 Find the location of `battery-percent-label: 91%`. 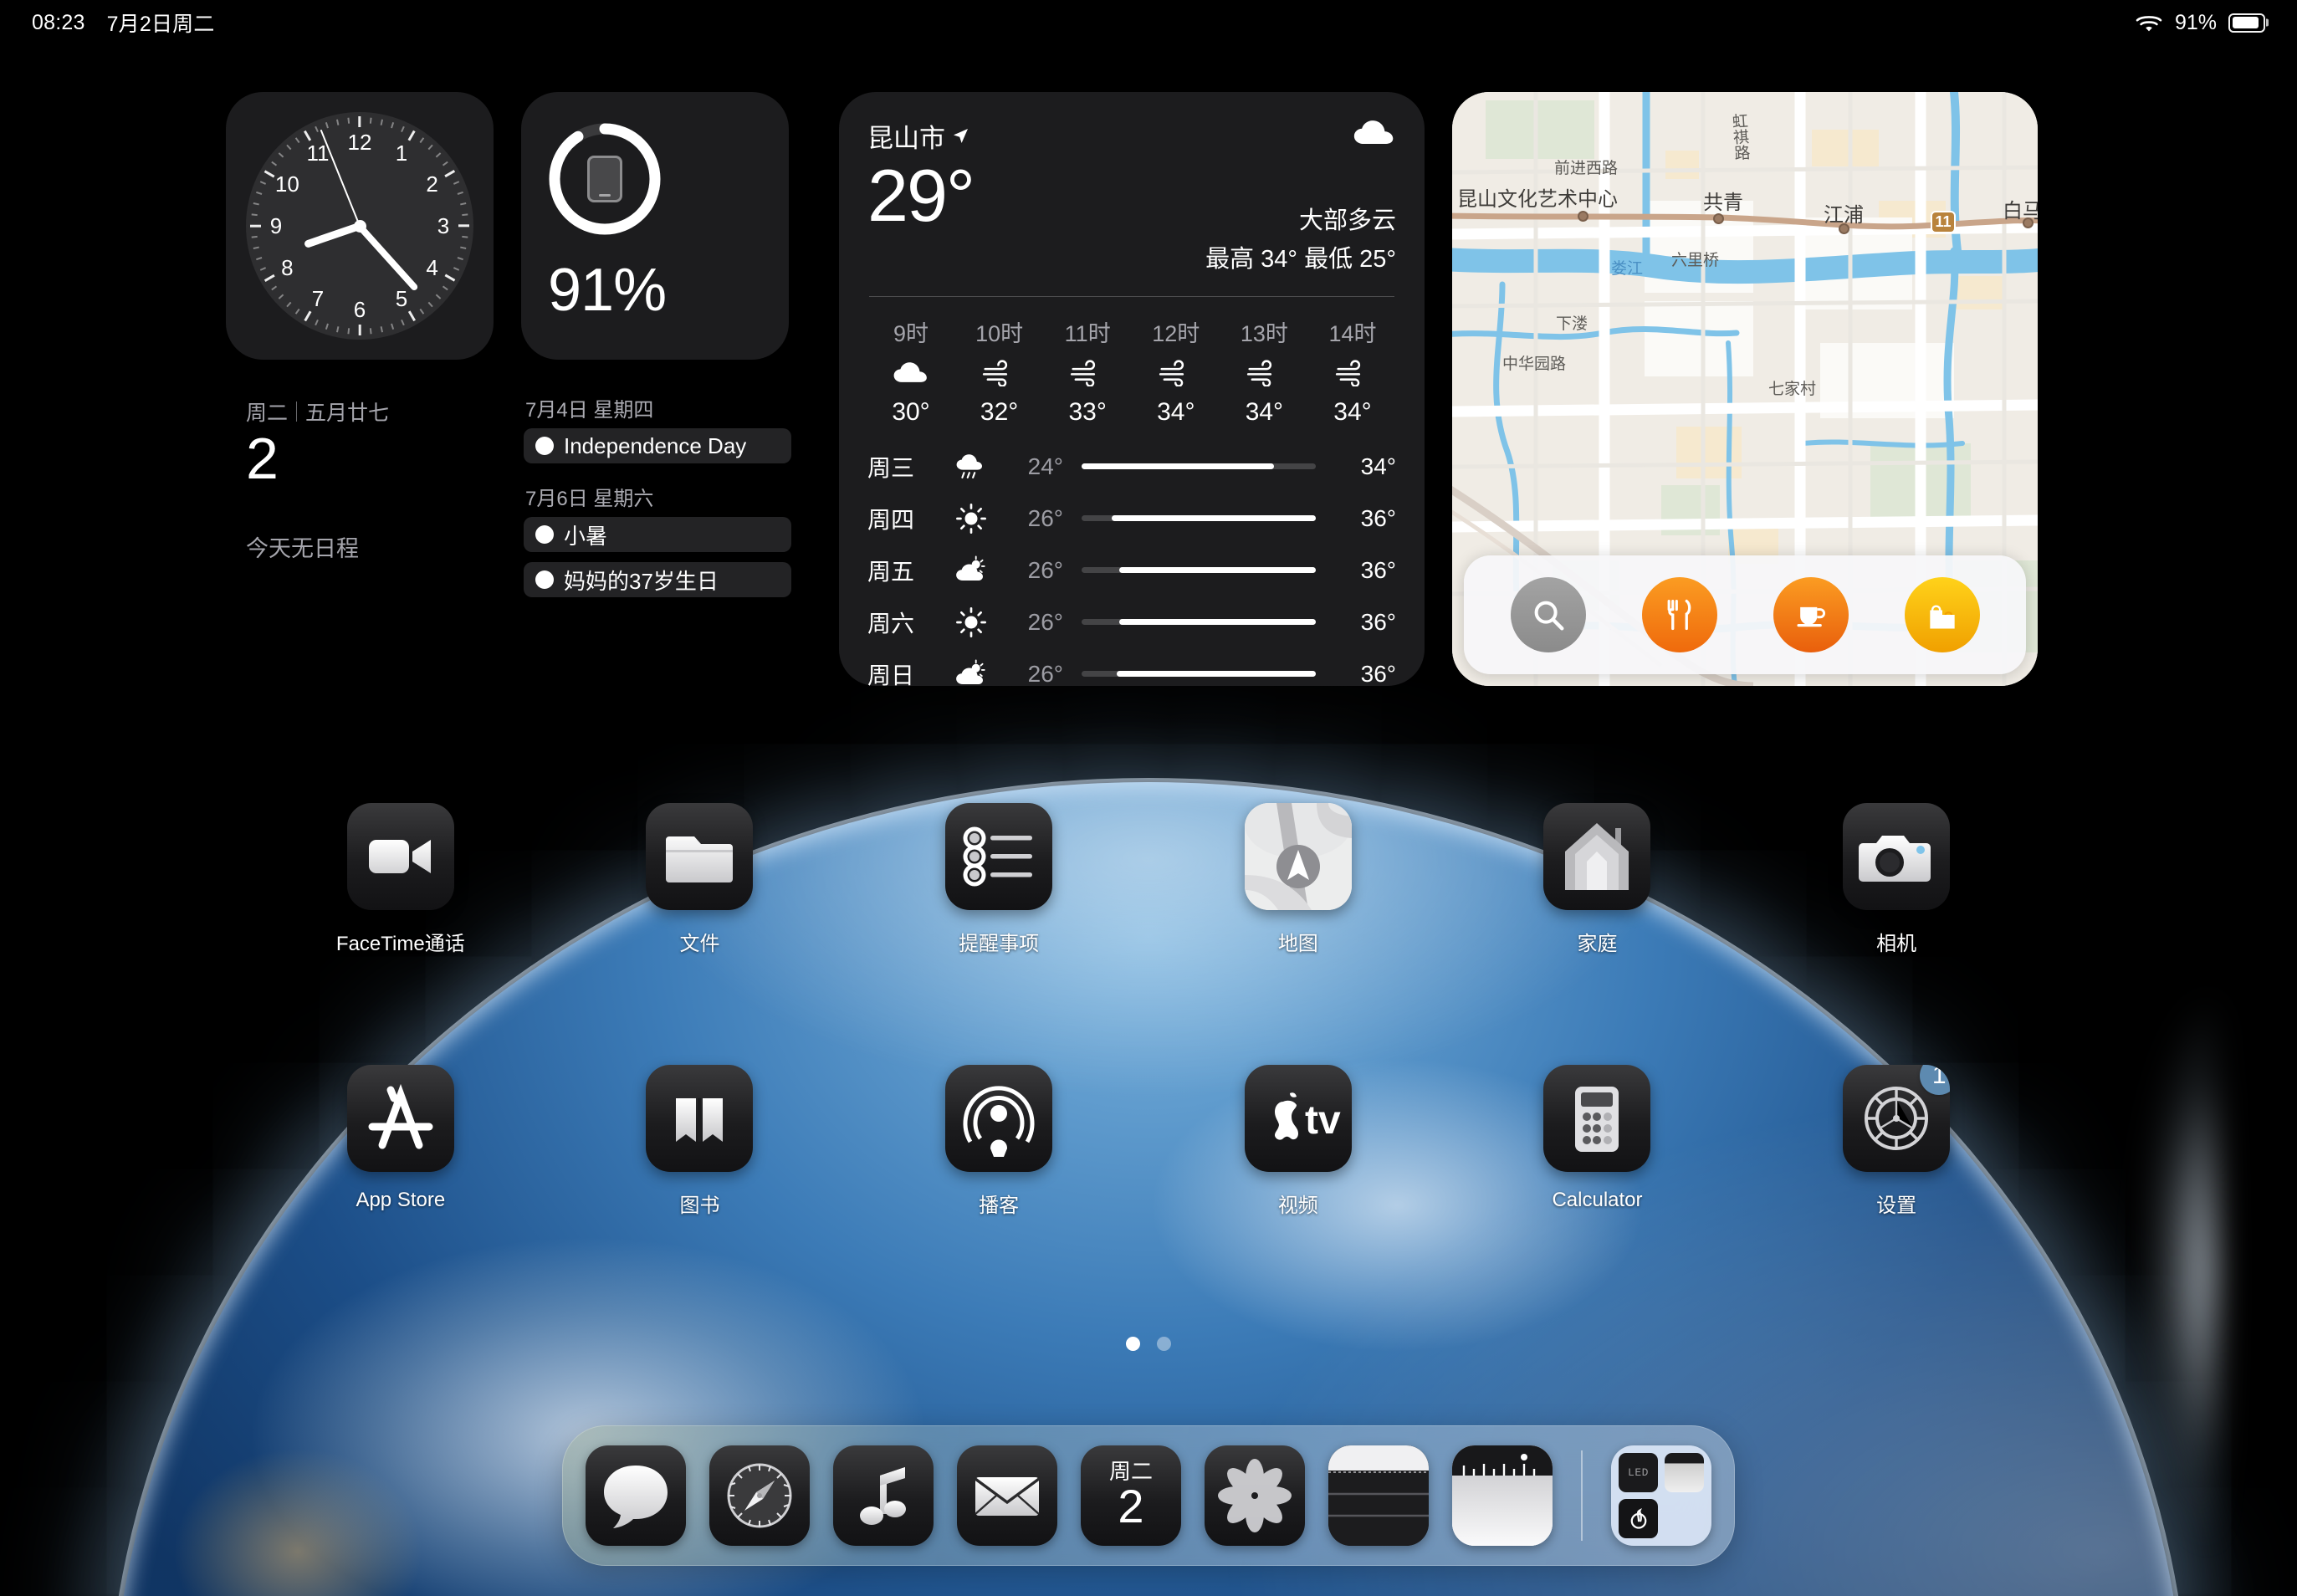

battery-percent-label: 91% is located at coordinates (2195, 22).